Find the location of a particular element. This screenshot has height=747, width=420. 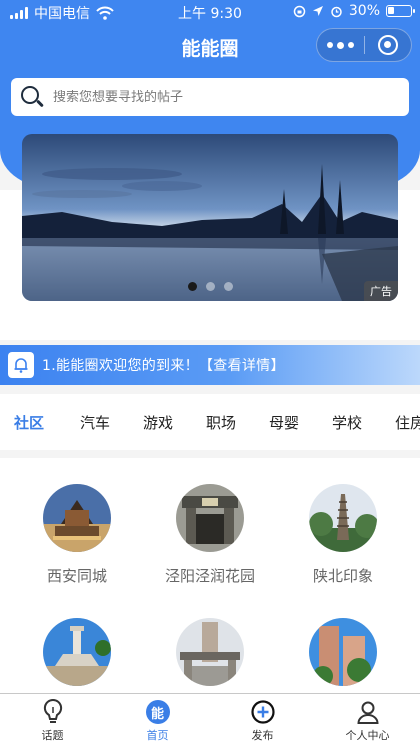

tab-community: 社区 is located at coordinates (29, 422).